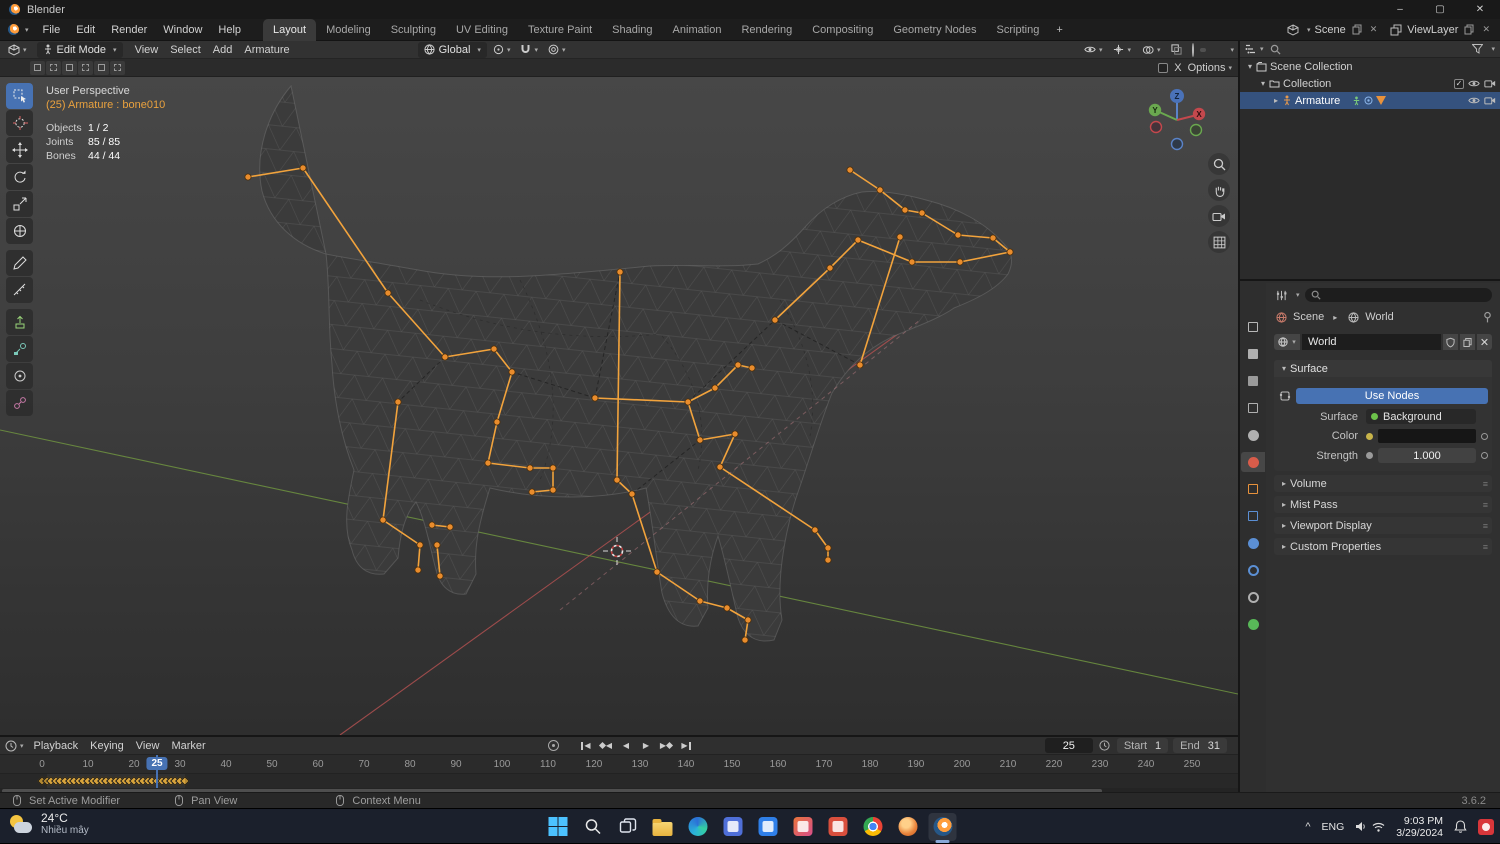  Describe the element at coordinates (229, 30) in the screenshot. I see `menu-help: Help` at that location.